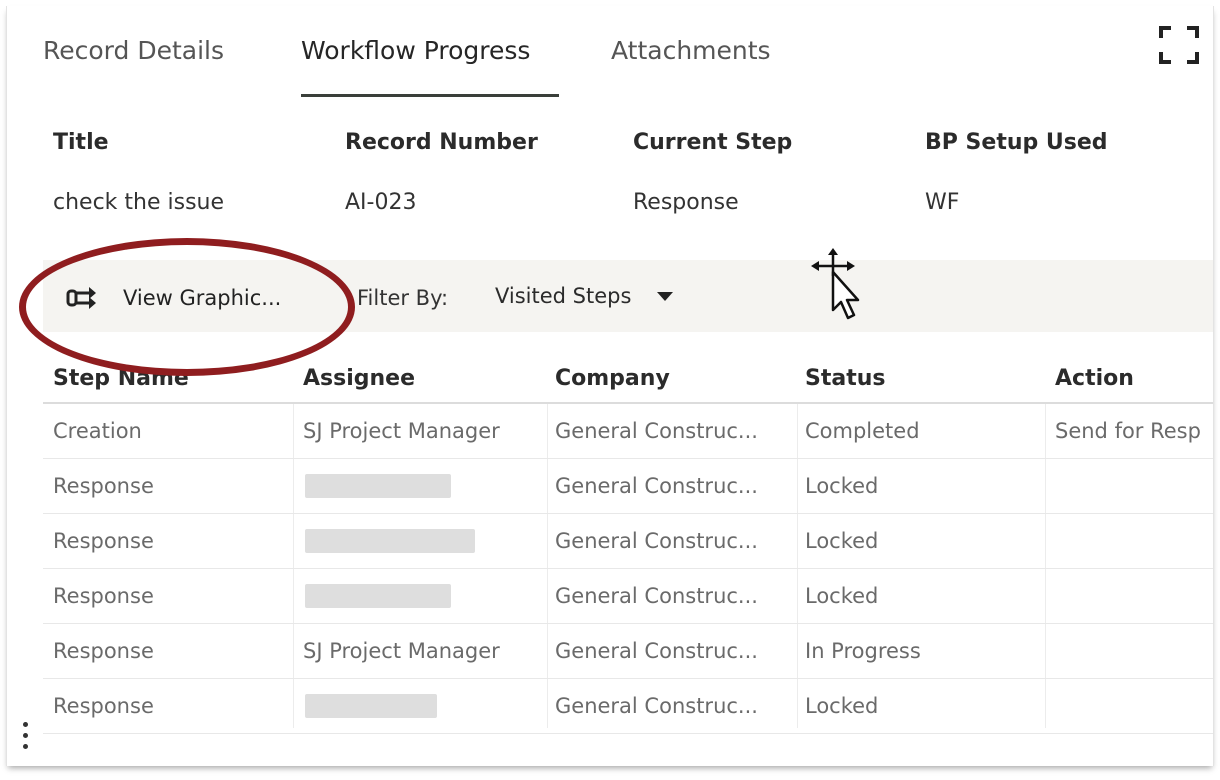  I want to click on column-header-step-name: Step Name, so click(121, 378).